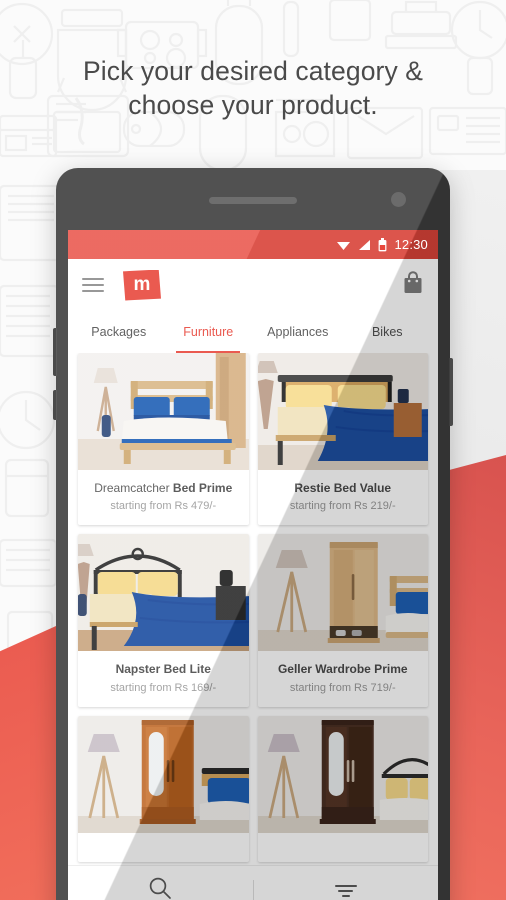 The image size is (506, 900). What do you see at coordinates (253, 788) in the screenshot?
I see `product-row` at bounding box center [253, 788].